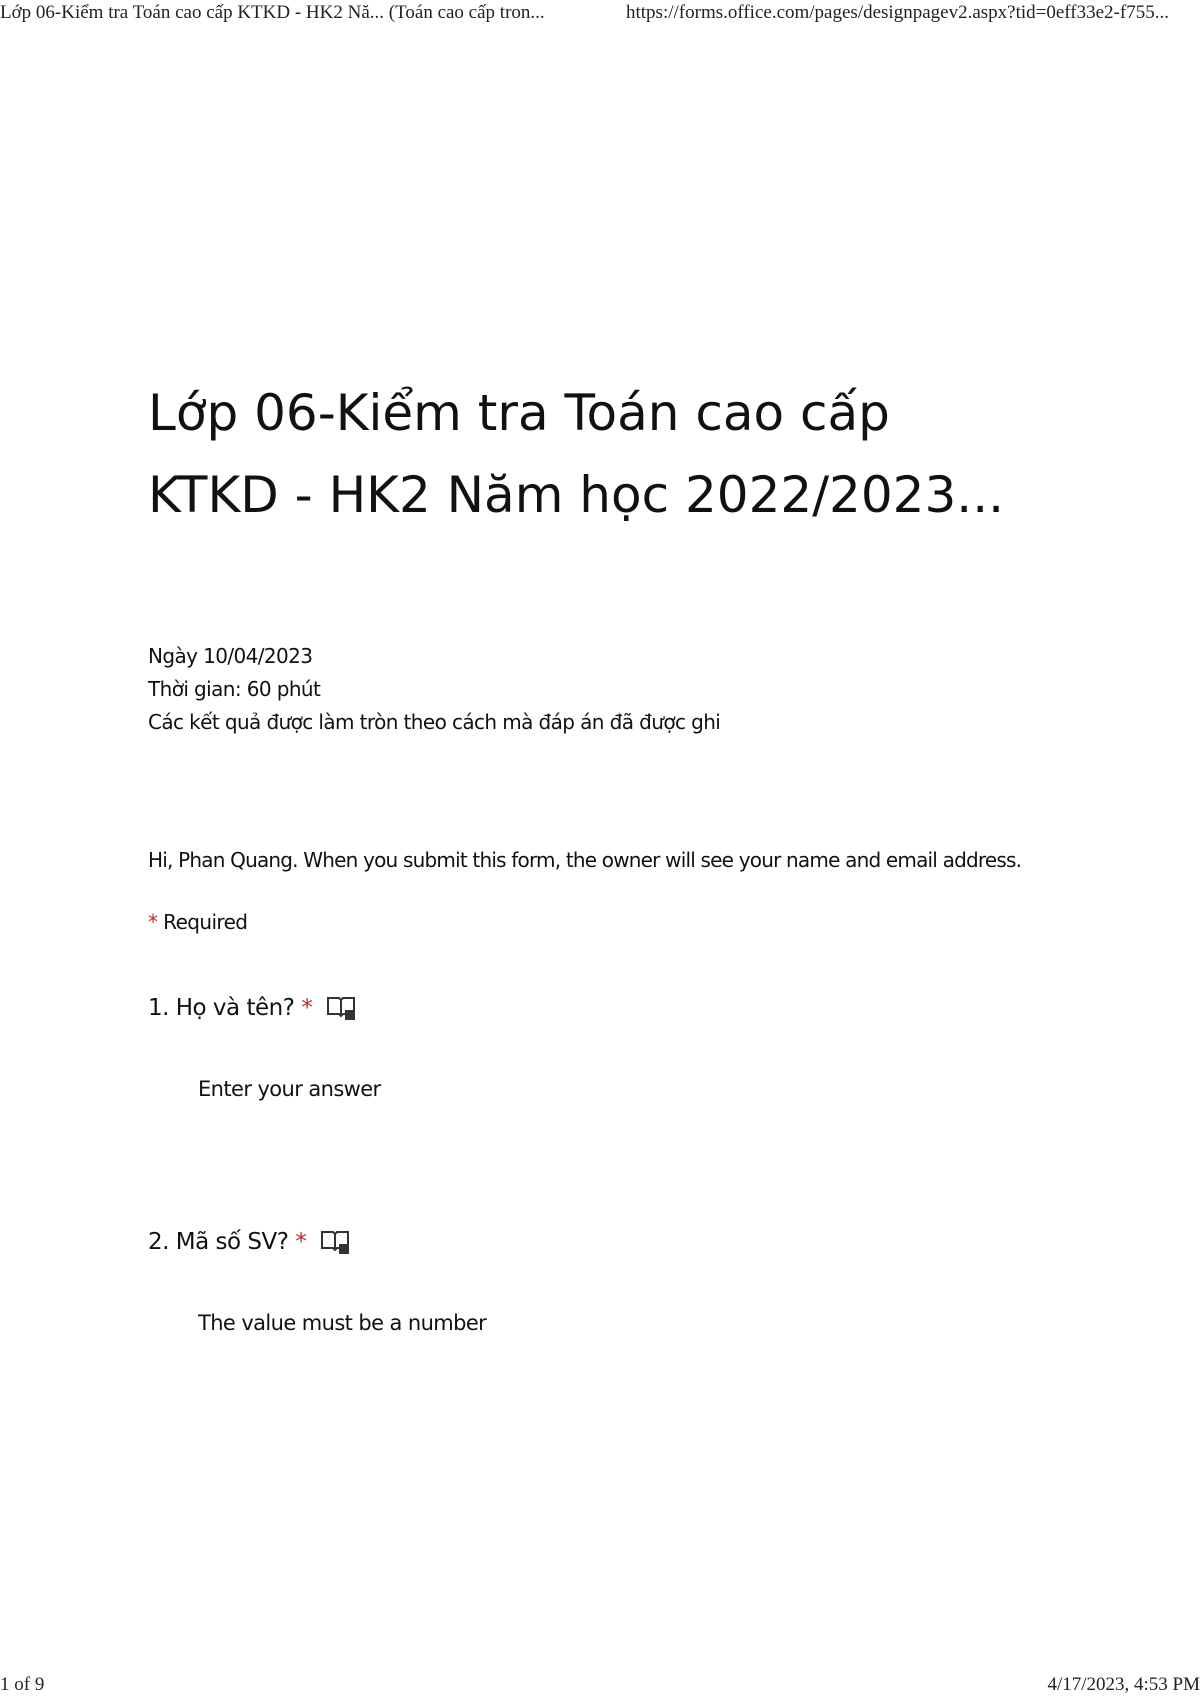 This screenshot has height=1698, width=1200. Describe the element at coordinates (530, 1323) in the screenshot. I see `question-2-answer-input` at that location.